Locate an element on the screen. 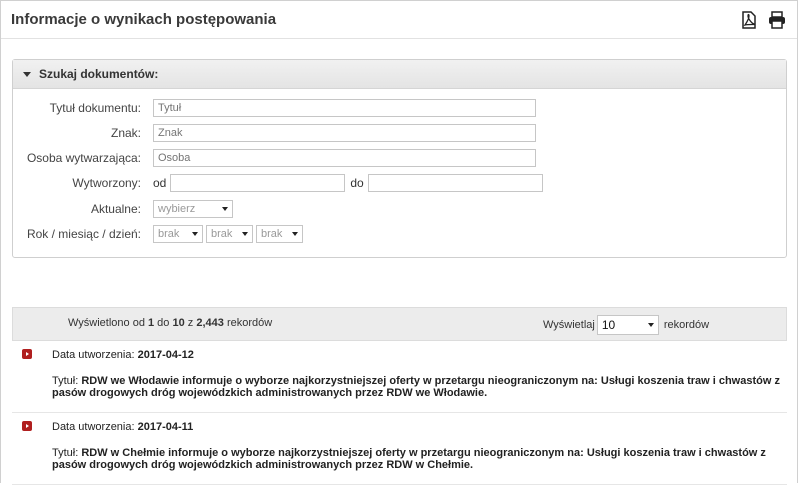 Image resolution: width=800 pixels, height=485 pixels. records-info: Wyświetlono od 1 do 10 z 2,443 rekordów is located at coordinates (170, 323).